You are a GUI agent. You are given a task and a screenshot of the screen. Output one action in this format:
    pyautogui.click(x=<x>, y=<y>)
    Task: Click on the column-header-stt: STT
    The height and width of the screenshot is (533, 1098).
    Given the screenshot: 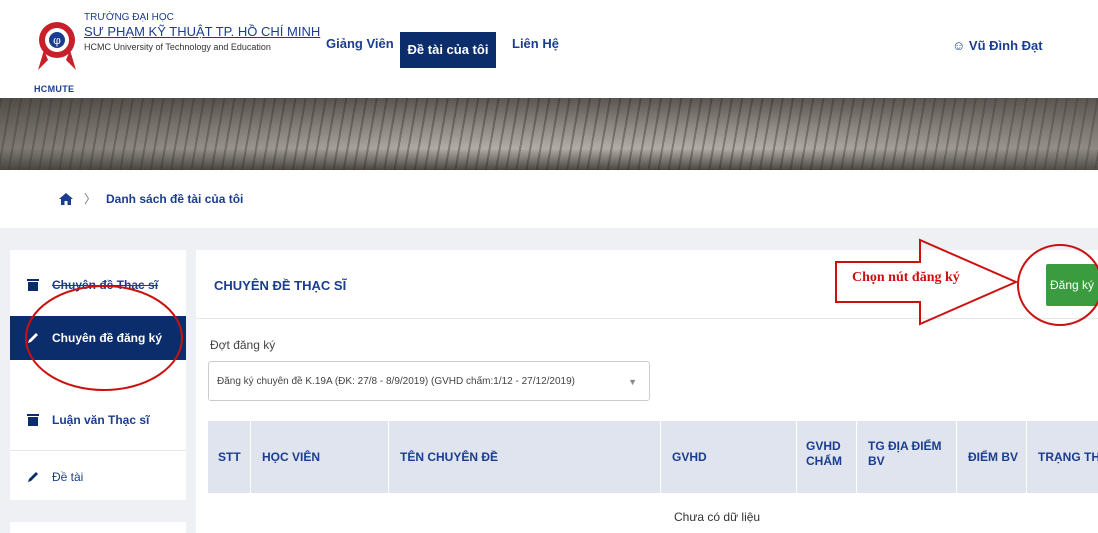 What is the action you would take?
    pyautogui.click(x=229, y=457)
    